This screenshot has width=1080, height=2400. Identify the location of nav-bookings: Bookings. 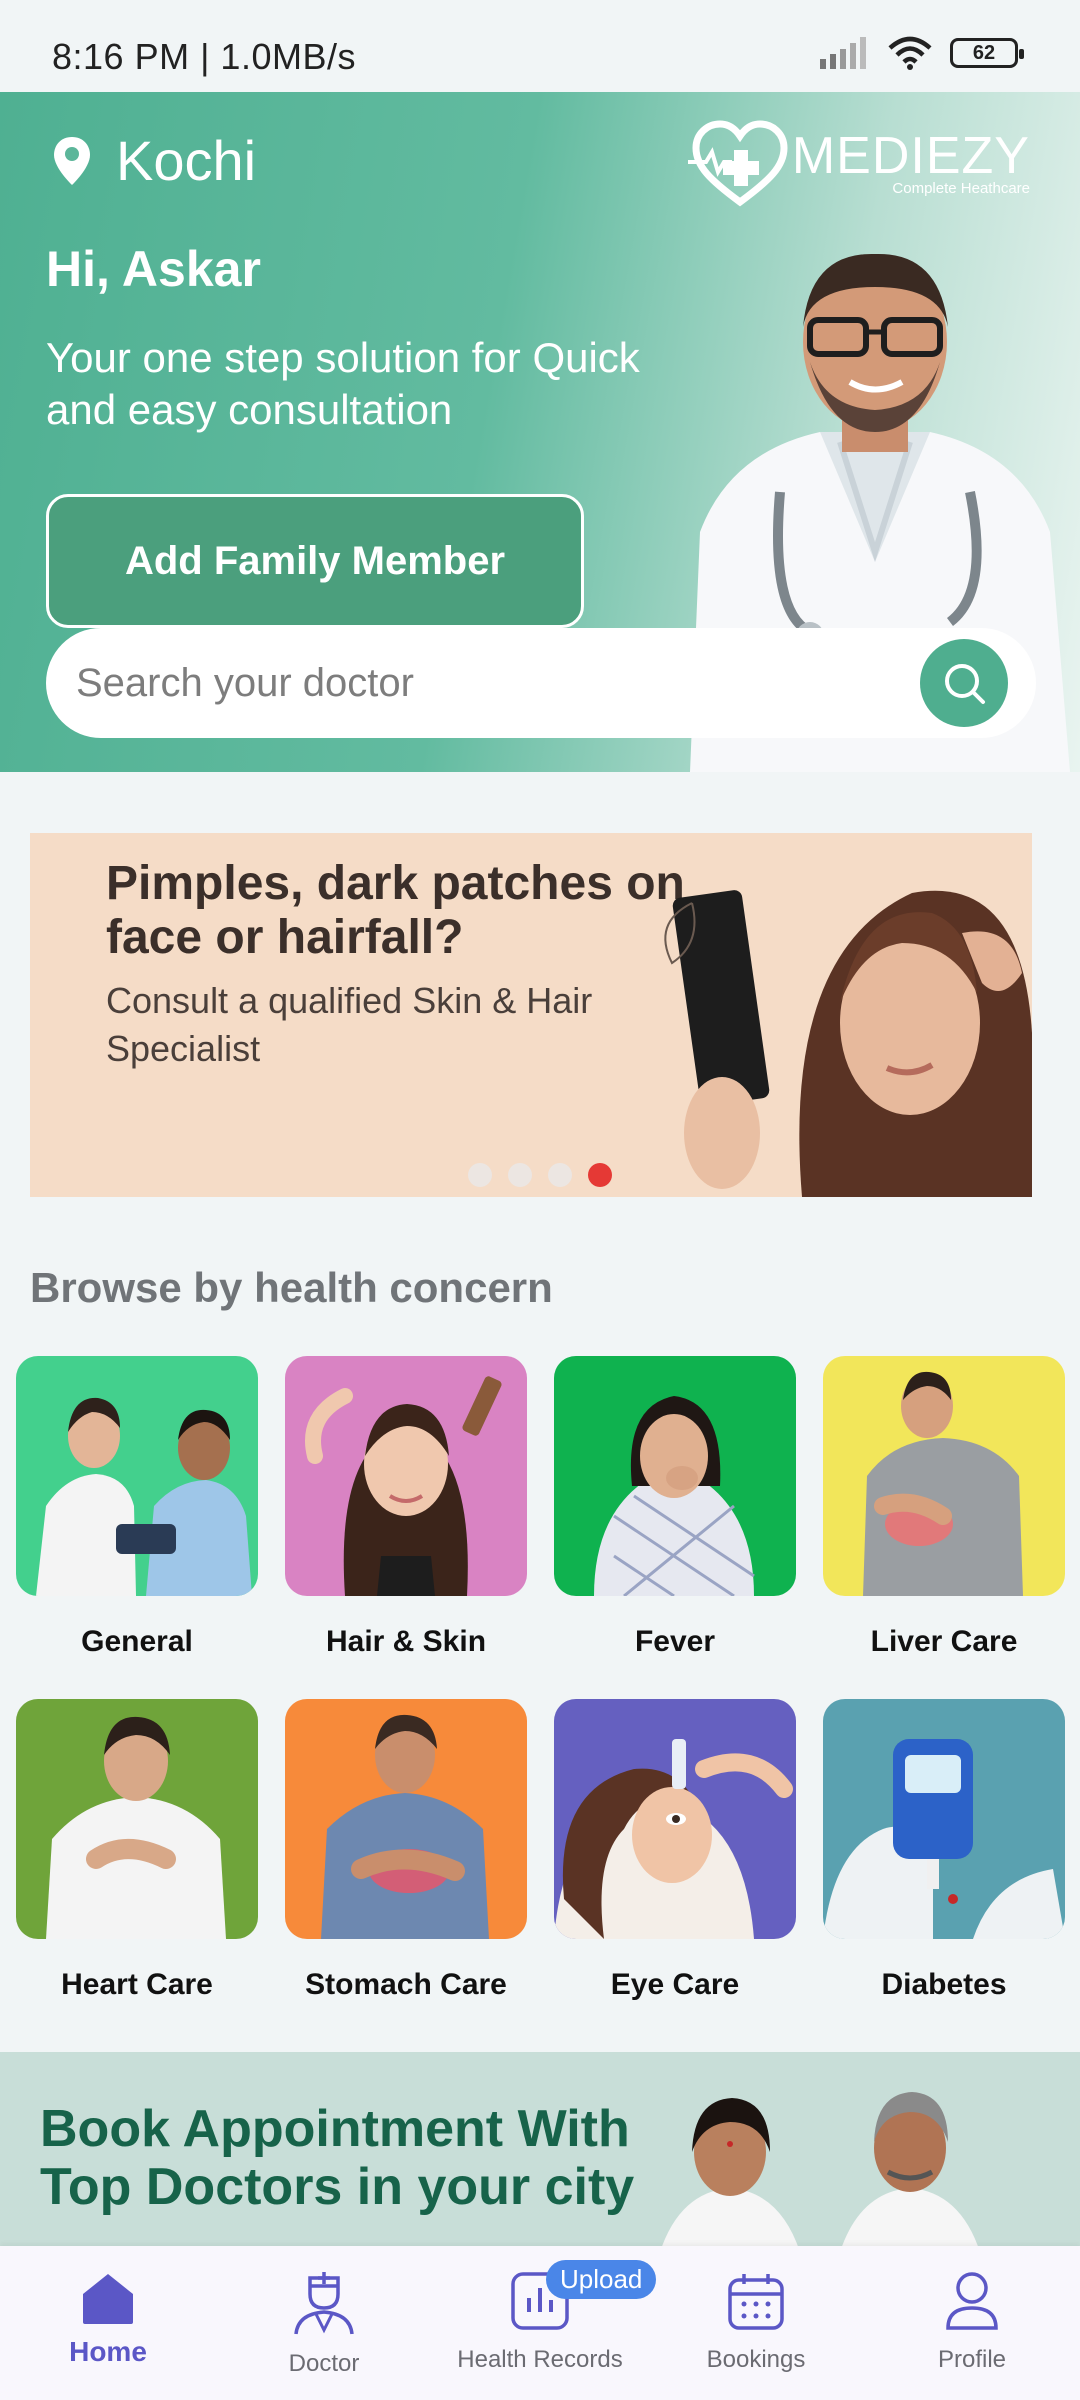
(756, 2323).